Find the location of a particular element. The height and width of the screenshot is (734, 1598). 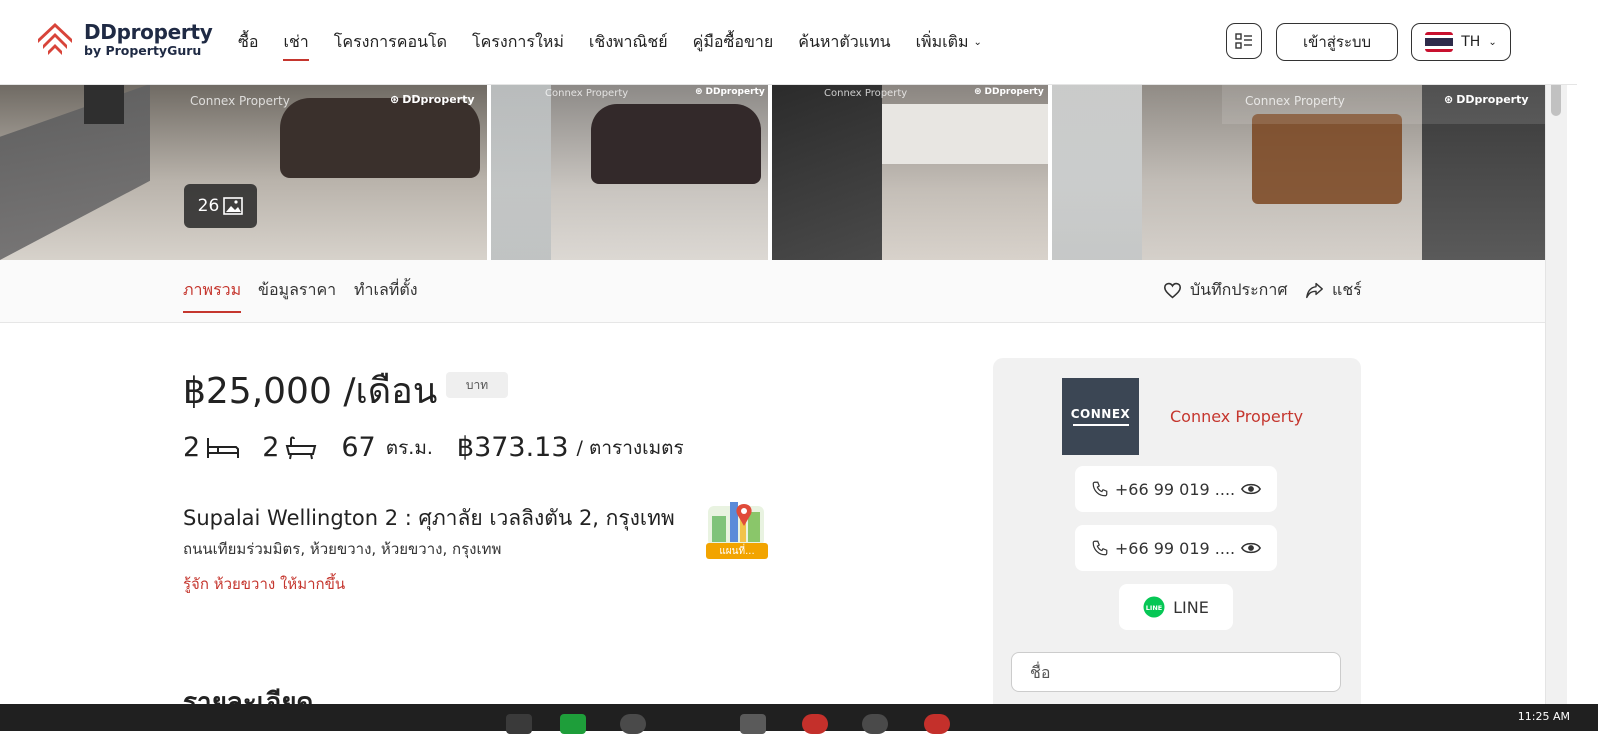

tab-price-info: ข้อมูลราคา is located at coordinates (297, 290).